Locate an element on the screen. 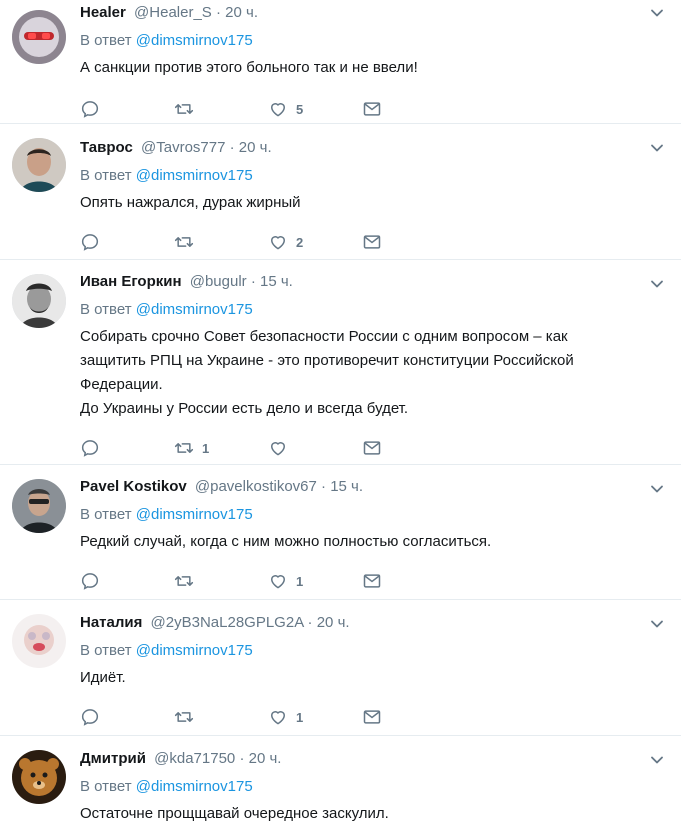 The height and width of the screenshot is (829, 681). tweet-actions: 1 is located at coordinates (373, 581).